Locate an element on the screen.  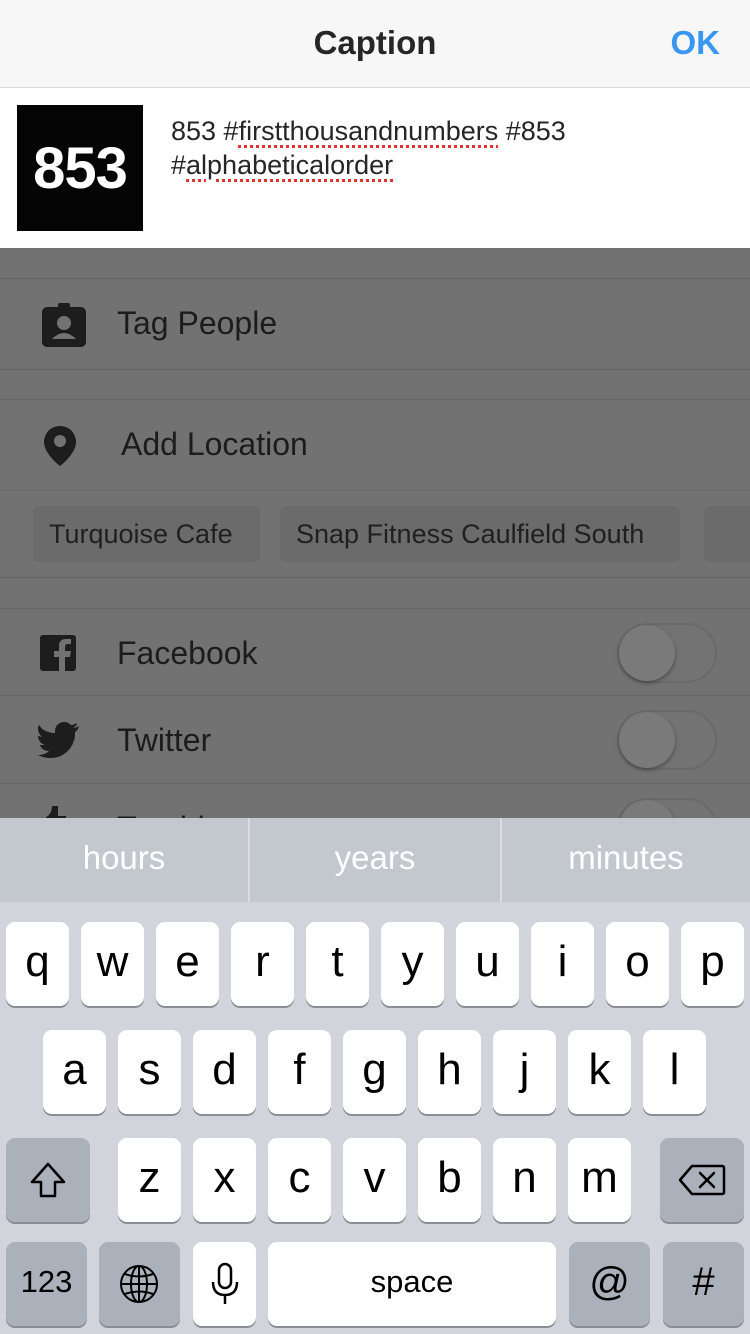
delete-key is located at coordinates (702, 1180).